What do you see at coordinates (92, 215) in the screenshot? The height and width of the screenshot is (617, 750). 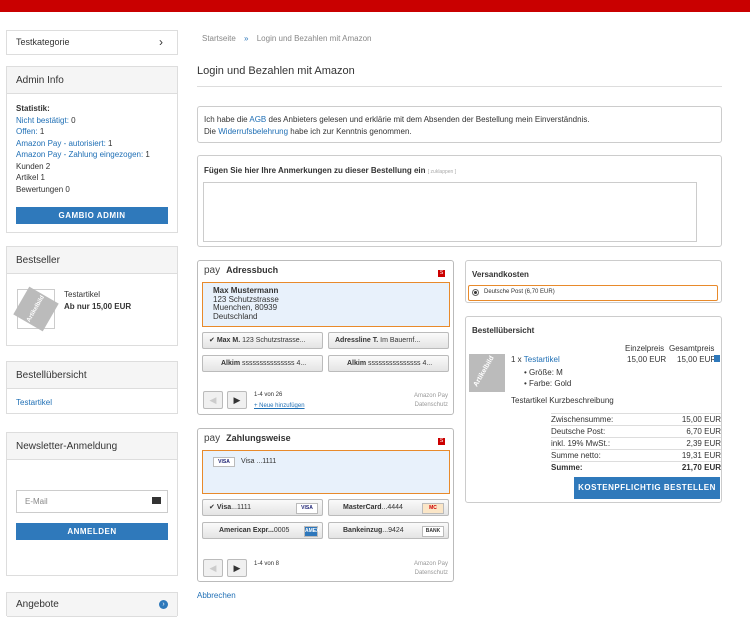 I see `gambio-admin-button: GAMBIO ADMIN` at bounding box center [92, 215].